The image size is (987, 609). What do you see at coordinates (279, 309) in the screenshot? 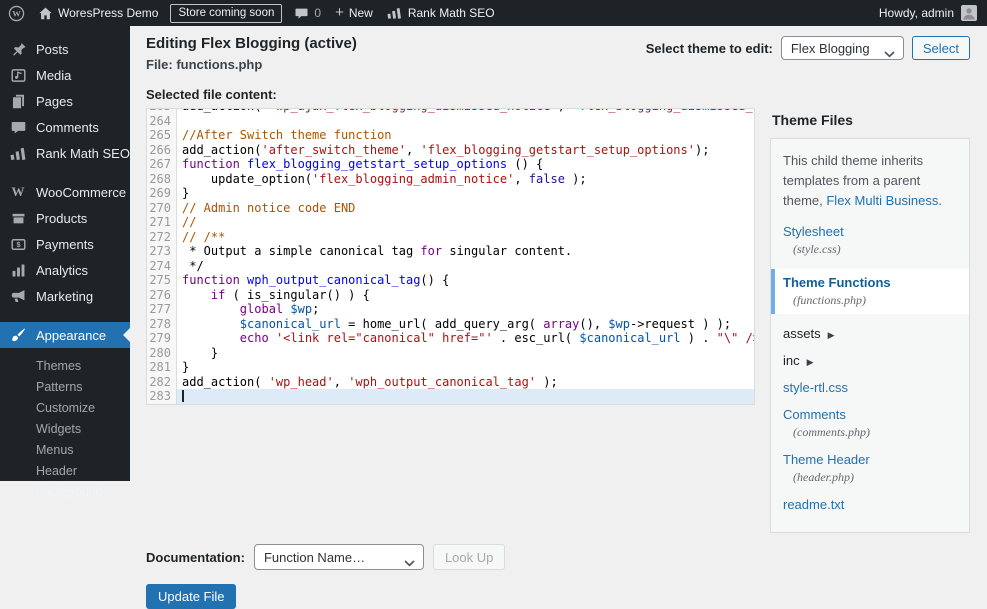
I see `code-text: global $wp;` at bounding box center [279, 309].